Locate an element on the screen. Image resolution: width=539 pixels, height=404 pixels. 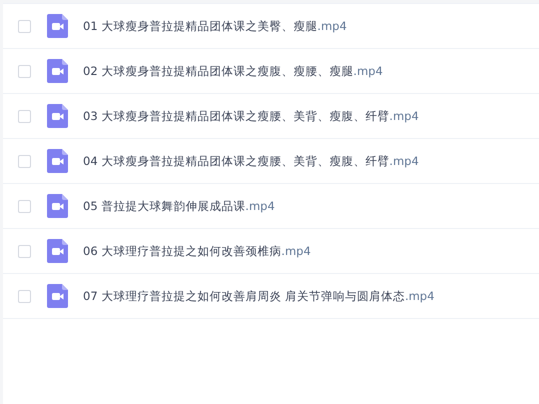
file-name: 06 大球理疗普拉提之如何改善颈椎病.mp4 is located at coordinates (197, 251).